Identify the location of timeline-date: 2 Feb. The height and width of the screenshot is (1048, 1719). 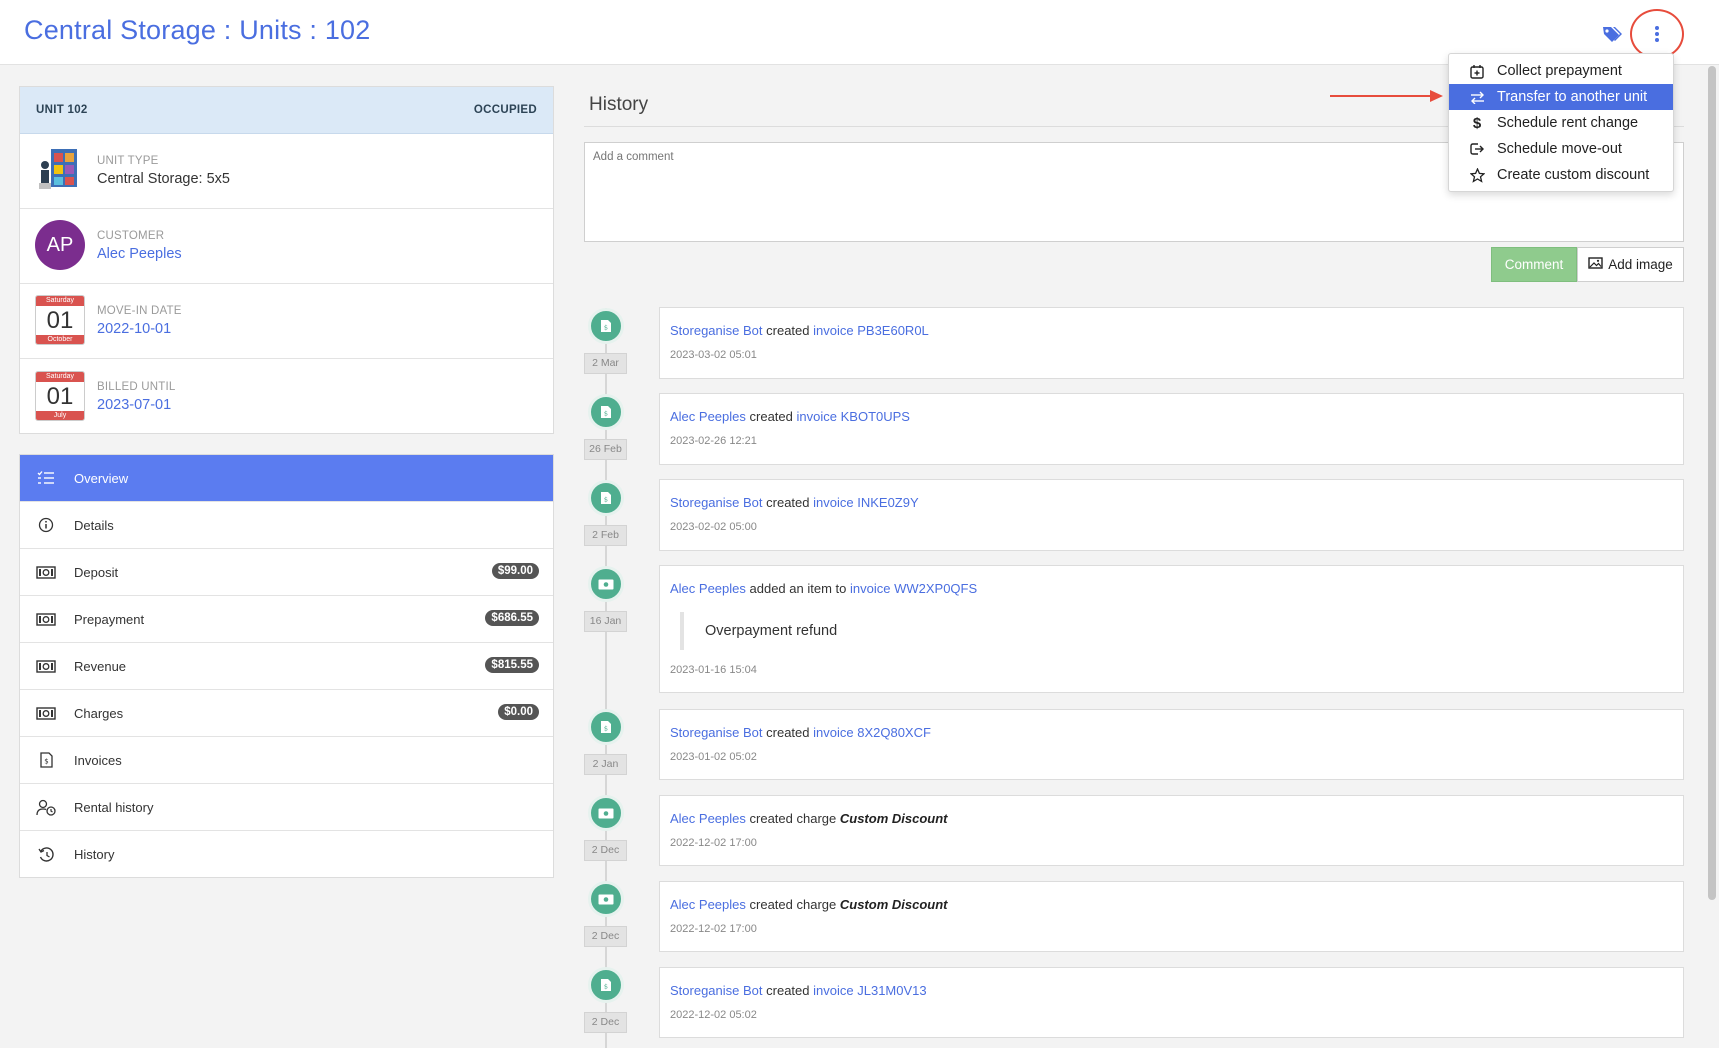
(605, 535).